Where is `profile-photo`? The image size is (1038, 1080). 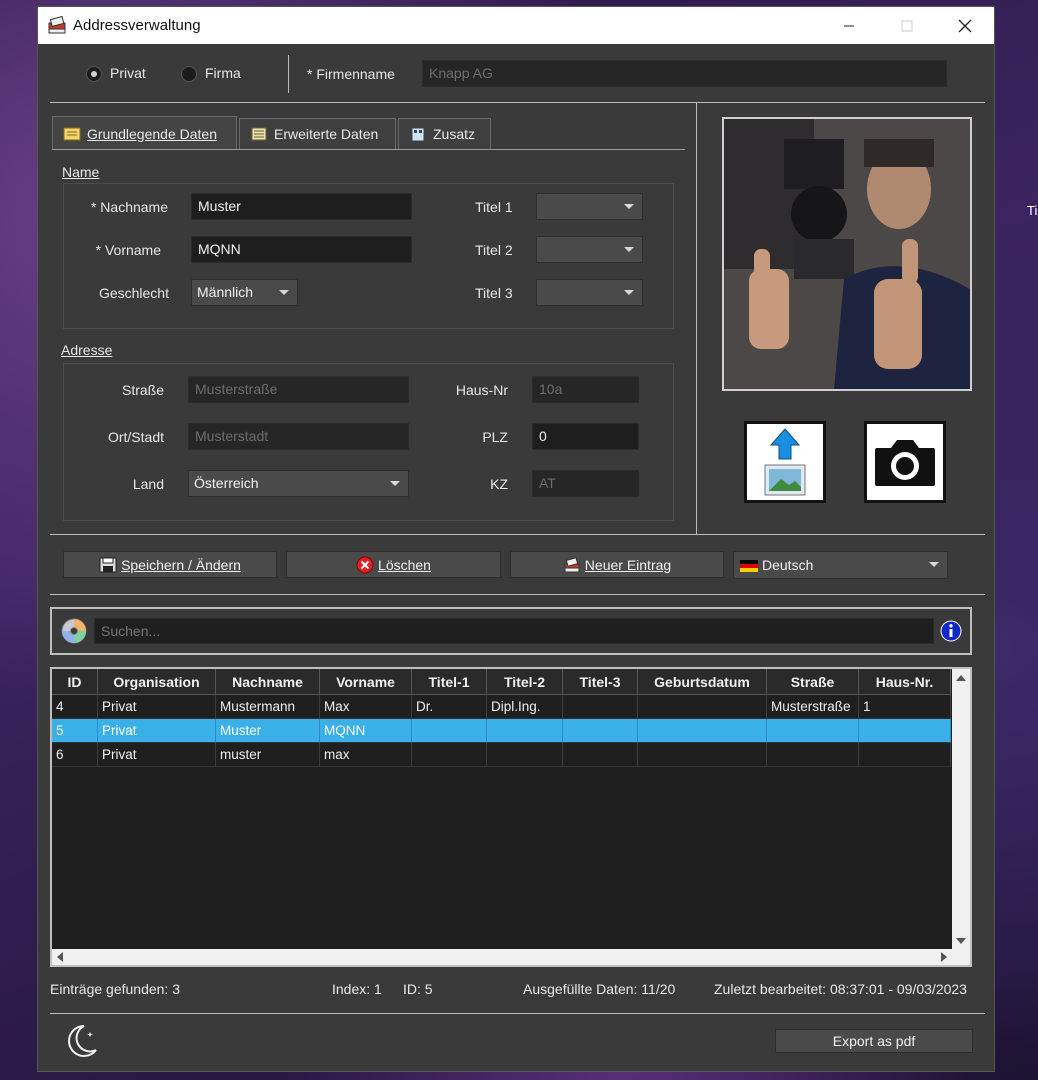
profile-photo is located at coordinates (847, 254).